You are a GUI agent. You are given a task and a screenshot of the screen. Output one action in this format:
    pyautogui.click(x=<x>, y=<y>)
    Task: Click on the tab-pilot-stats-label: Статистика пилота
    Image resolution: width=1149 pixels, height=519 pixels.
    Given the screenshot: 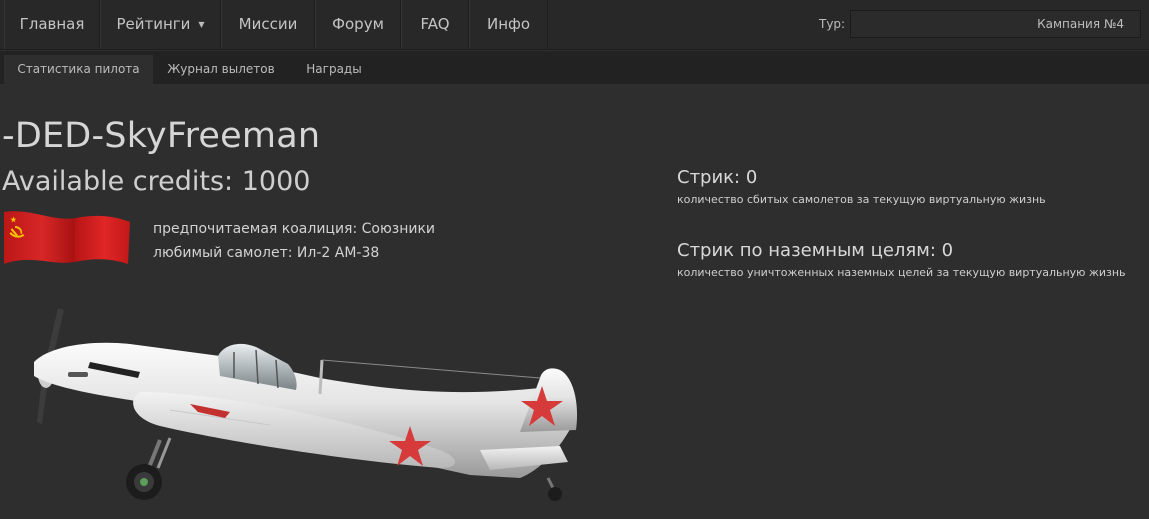 What is the action you would take?
    pyautogui.click(x=78, y=69)
    